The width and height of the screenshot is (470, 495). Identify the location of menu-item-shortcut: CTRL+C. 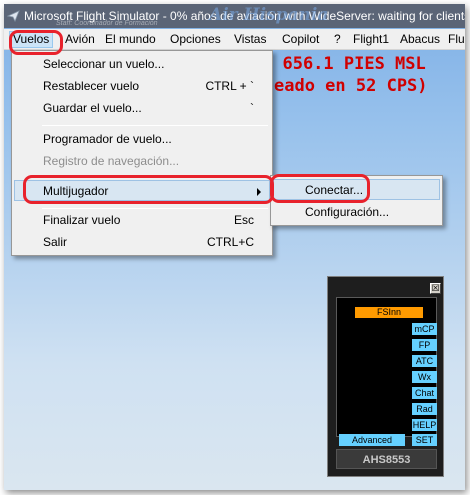
(230, 242).